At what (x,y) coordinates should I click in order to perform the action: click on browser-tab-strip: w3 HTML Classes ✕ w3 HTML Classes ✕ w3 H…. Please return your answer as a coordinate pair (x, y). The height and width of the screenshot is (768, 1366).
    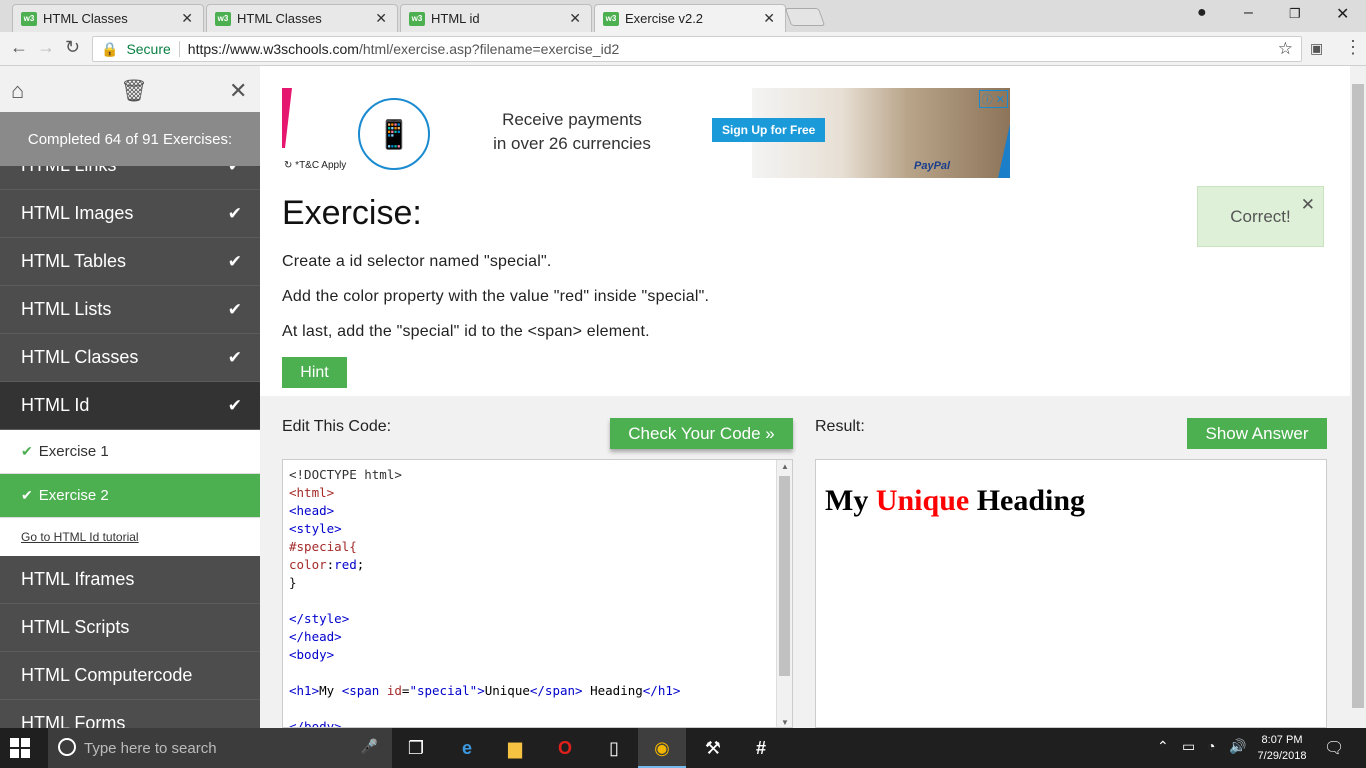
    Looking at the image, I should click on (683, 16).